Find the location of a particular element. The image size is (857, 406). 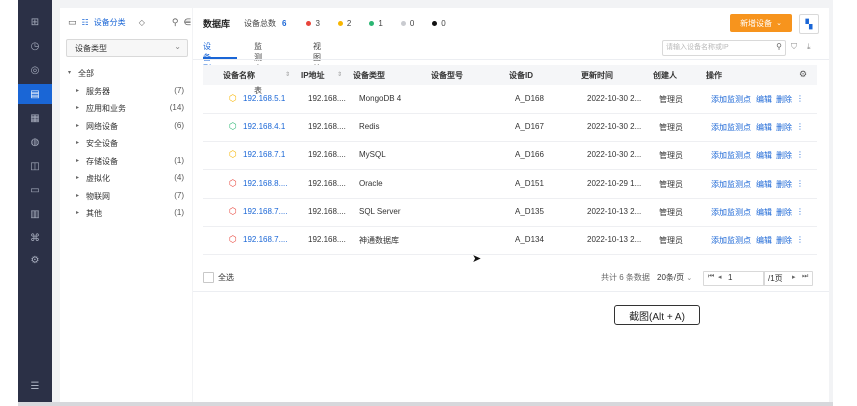

search-input is located at coordinates (716, 47).